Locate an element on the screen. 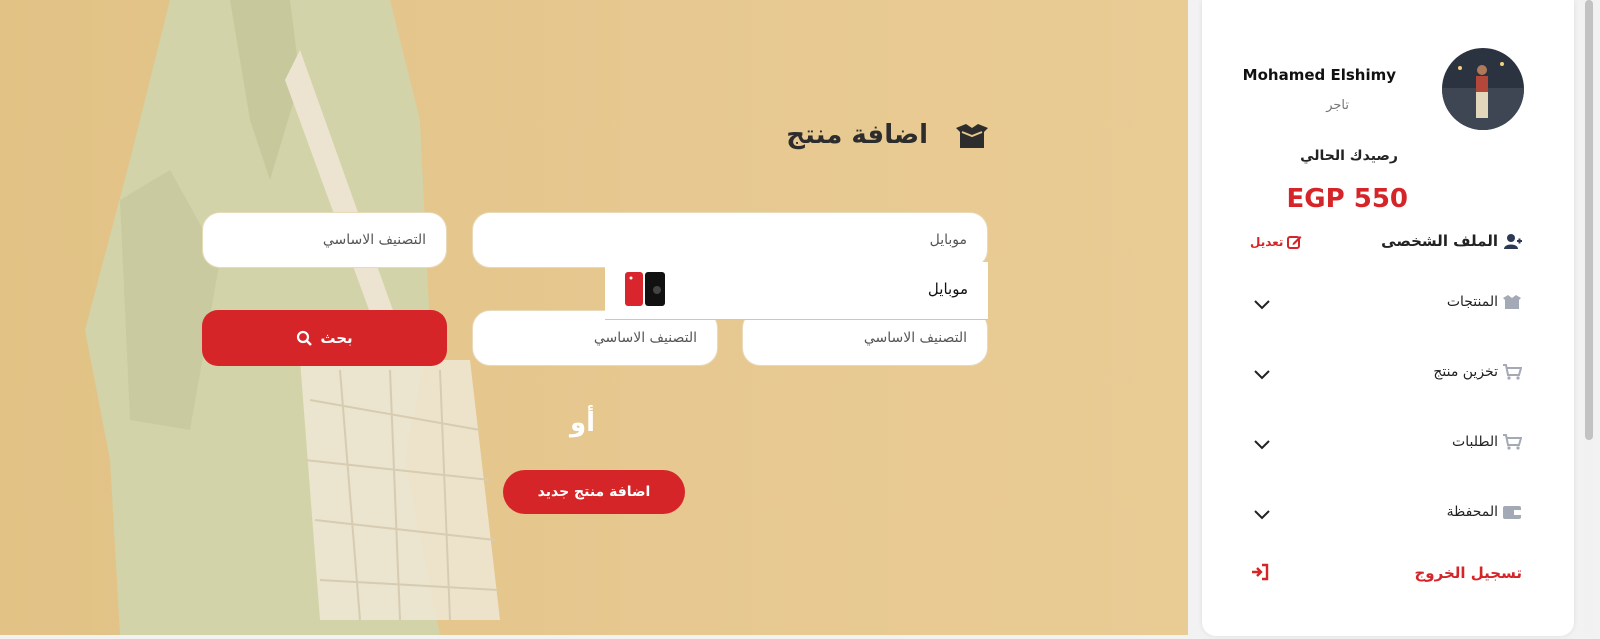 The image size is (1600, 639). profile-link: الملف الشخصى is located at coordinates (1451, 241).